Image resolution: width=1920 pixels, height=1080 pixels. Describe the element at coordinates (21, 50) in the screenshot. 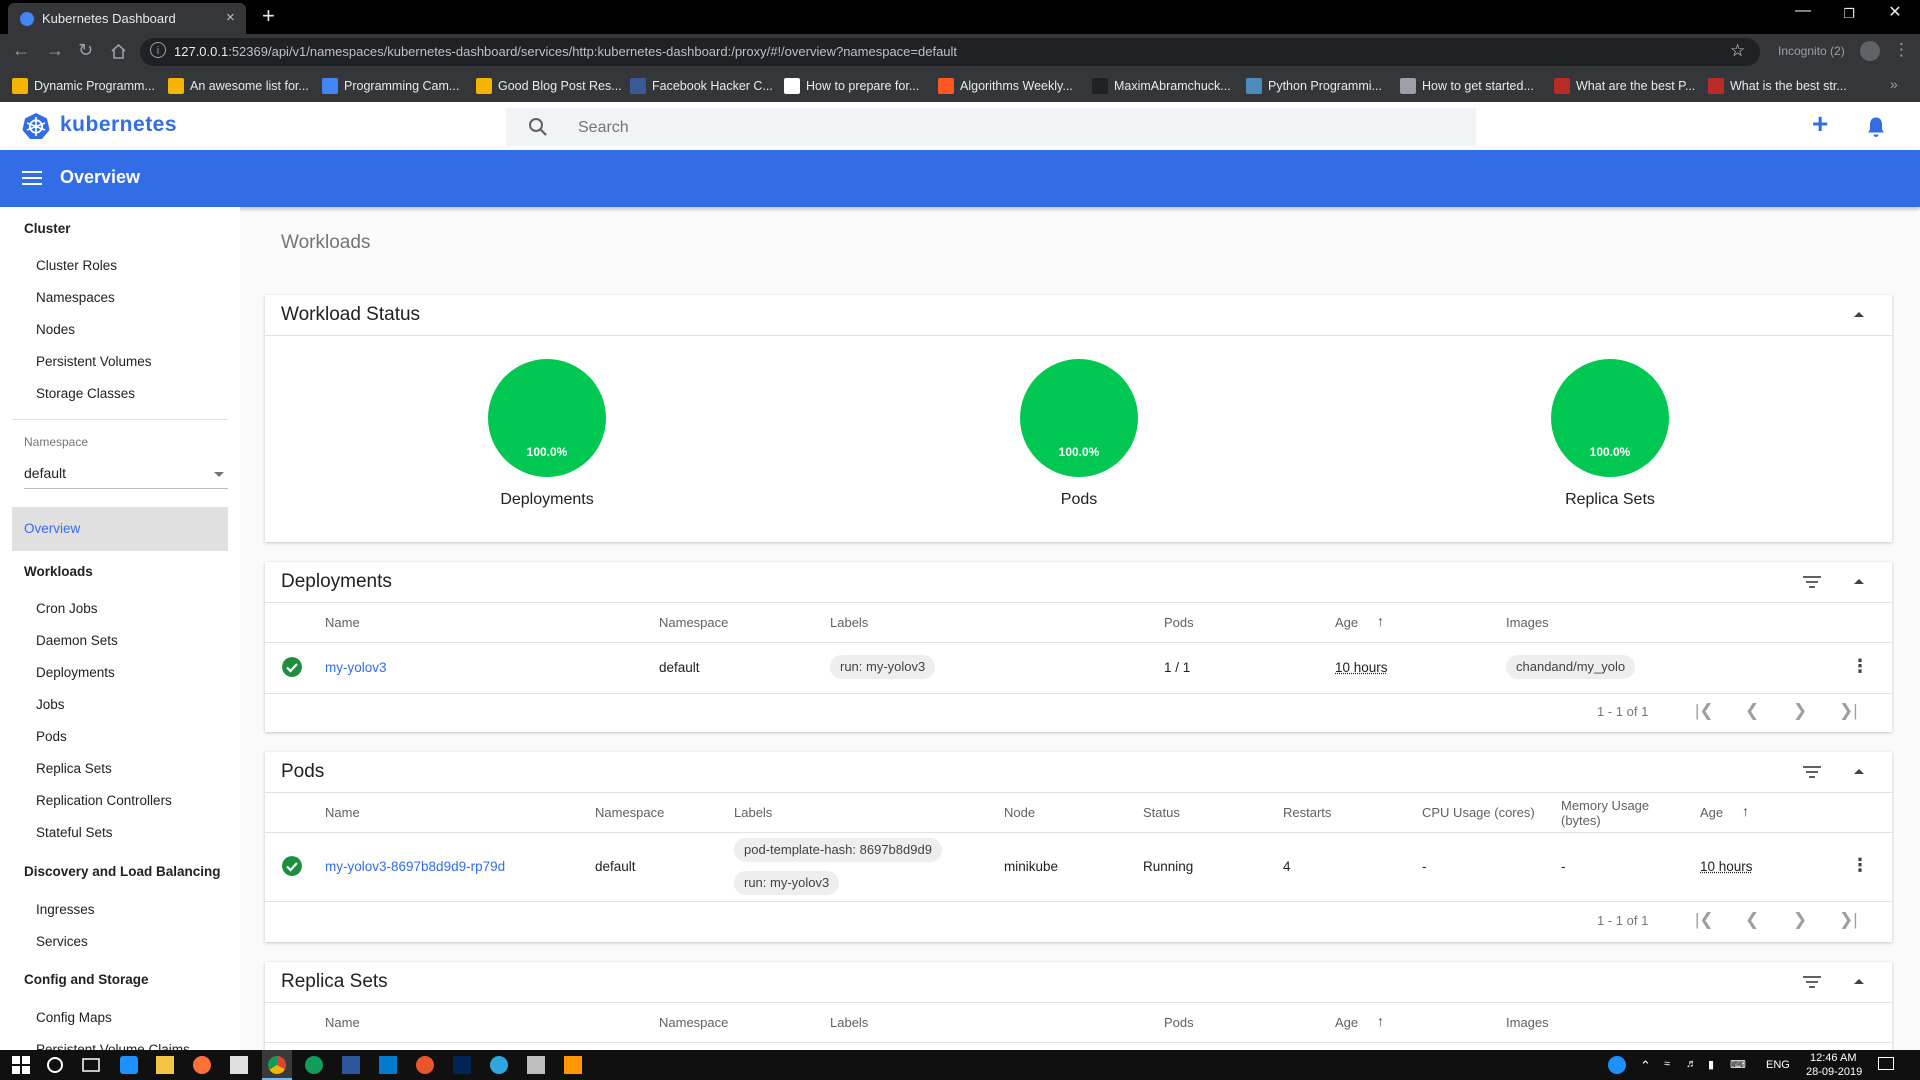

I see `back-arrow-icon: ←` at that location.